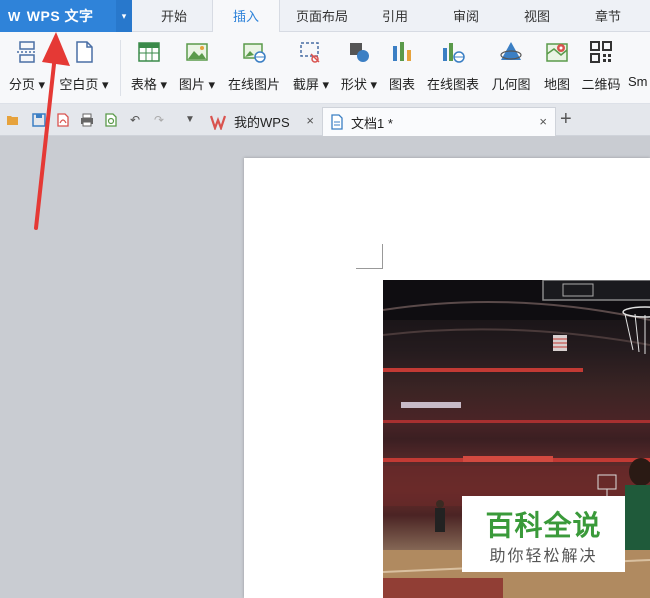 Image resolution: width=650 pixels, height=598 pixels. I want to click on online-picture-icon, so click(254, 52).